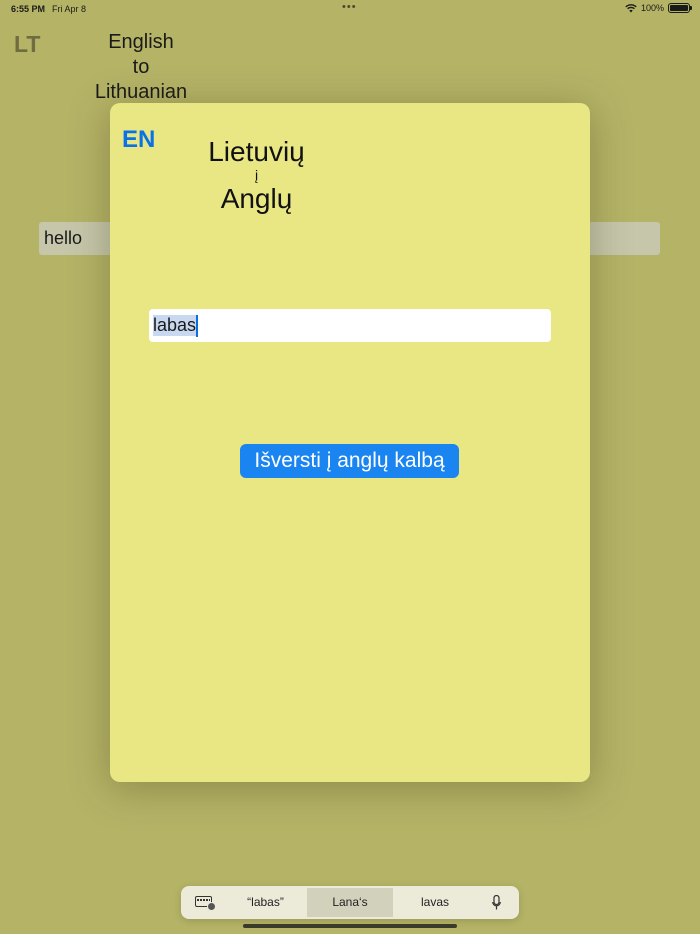  I want to click on text-caret, so click(197, 326).